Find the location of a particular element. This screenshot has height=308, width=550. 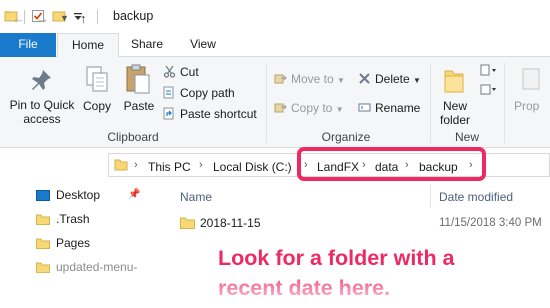

move-to-icon is located at coordinates (280, 79).